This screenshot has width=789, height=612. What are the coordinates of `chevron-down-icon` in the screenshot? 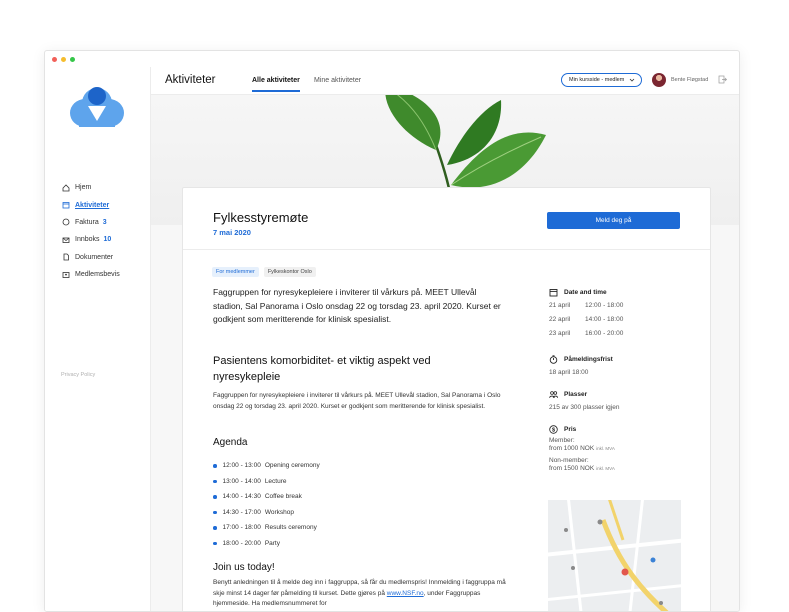 It's located at (632, 80).